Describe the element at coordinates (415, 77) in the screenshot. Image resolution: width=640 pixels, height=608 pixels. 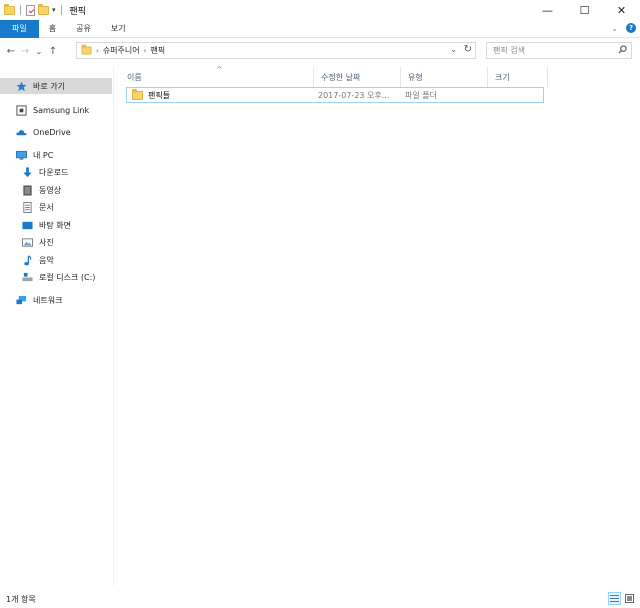
I see `column-header-label: 유형` at that location.